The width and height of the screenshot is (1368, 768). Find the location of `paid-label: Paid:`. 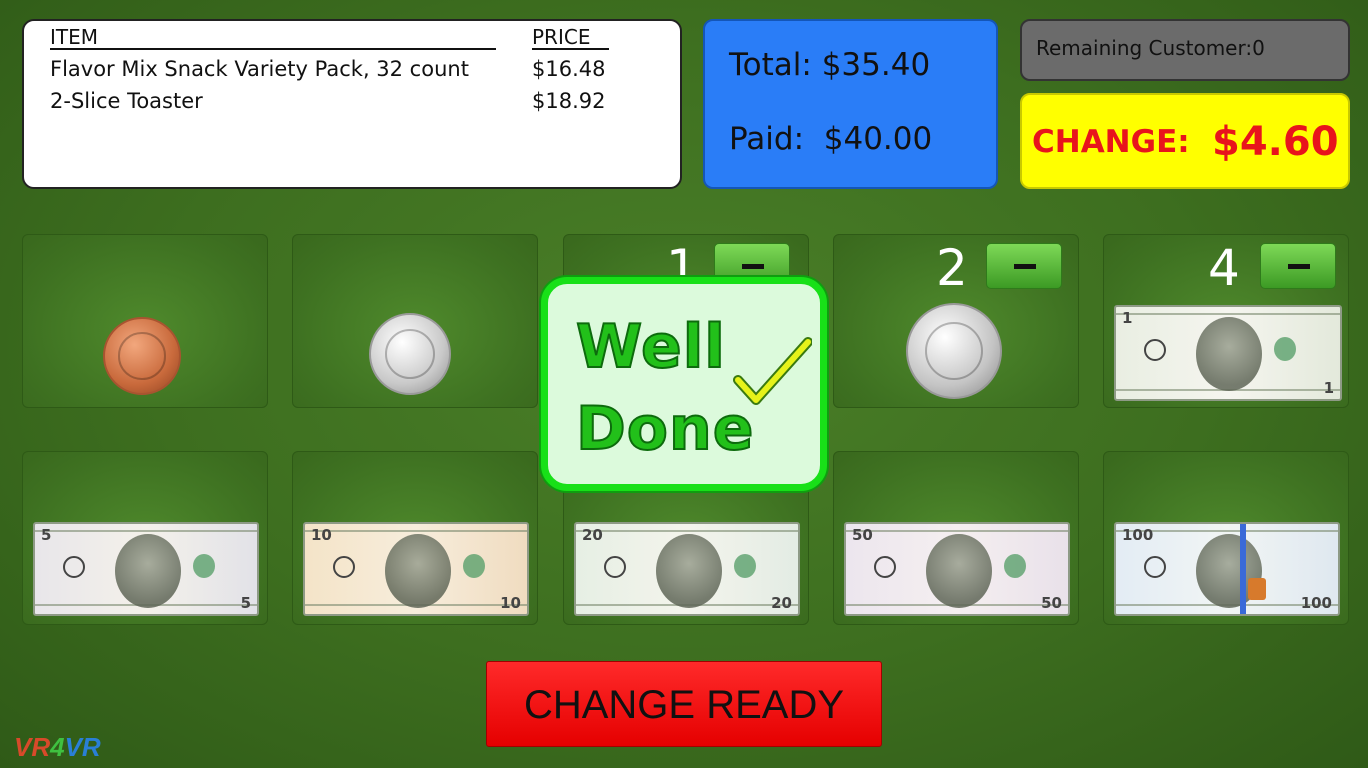

paid-label: Paid: is located at coordinates (767, 139).